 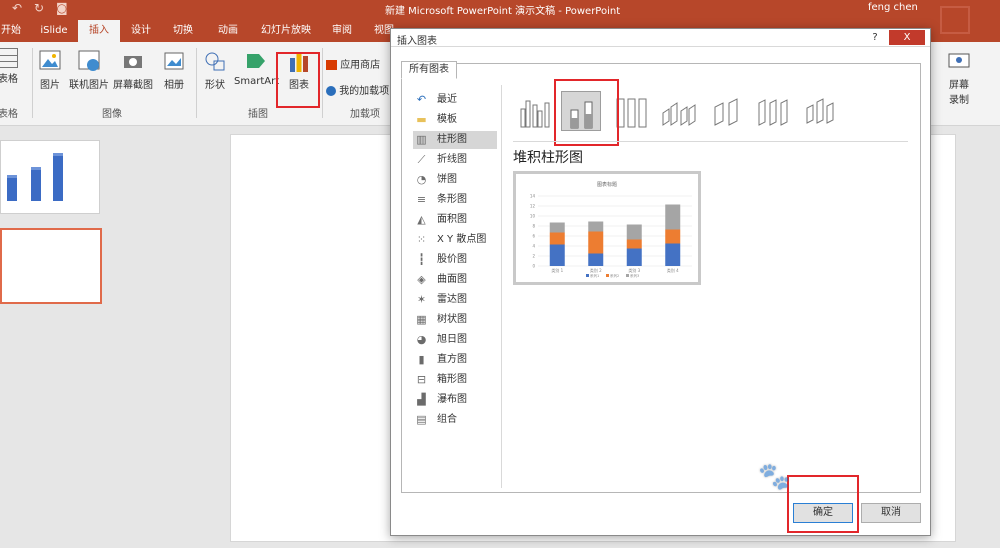 I want to click on chart-category-item: ✶ 雷达图, so click(x=455, y=300).